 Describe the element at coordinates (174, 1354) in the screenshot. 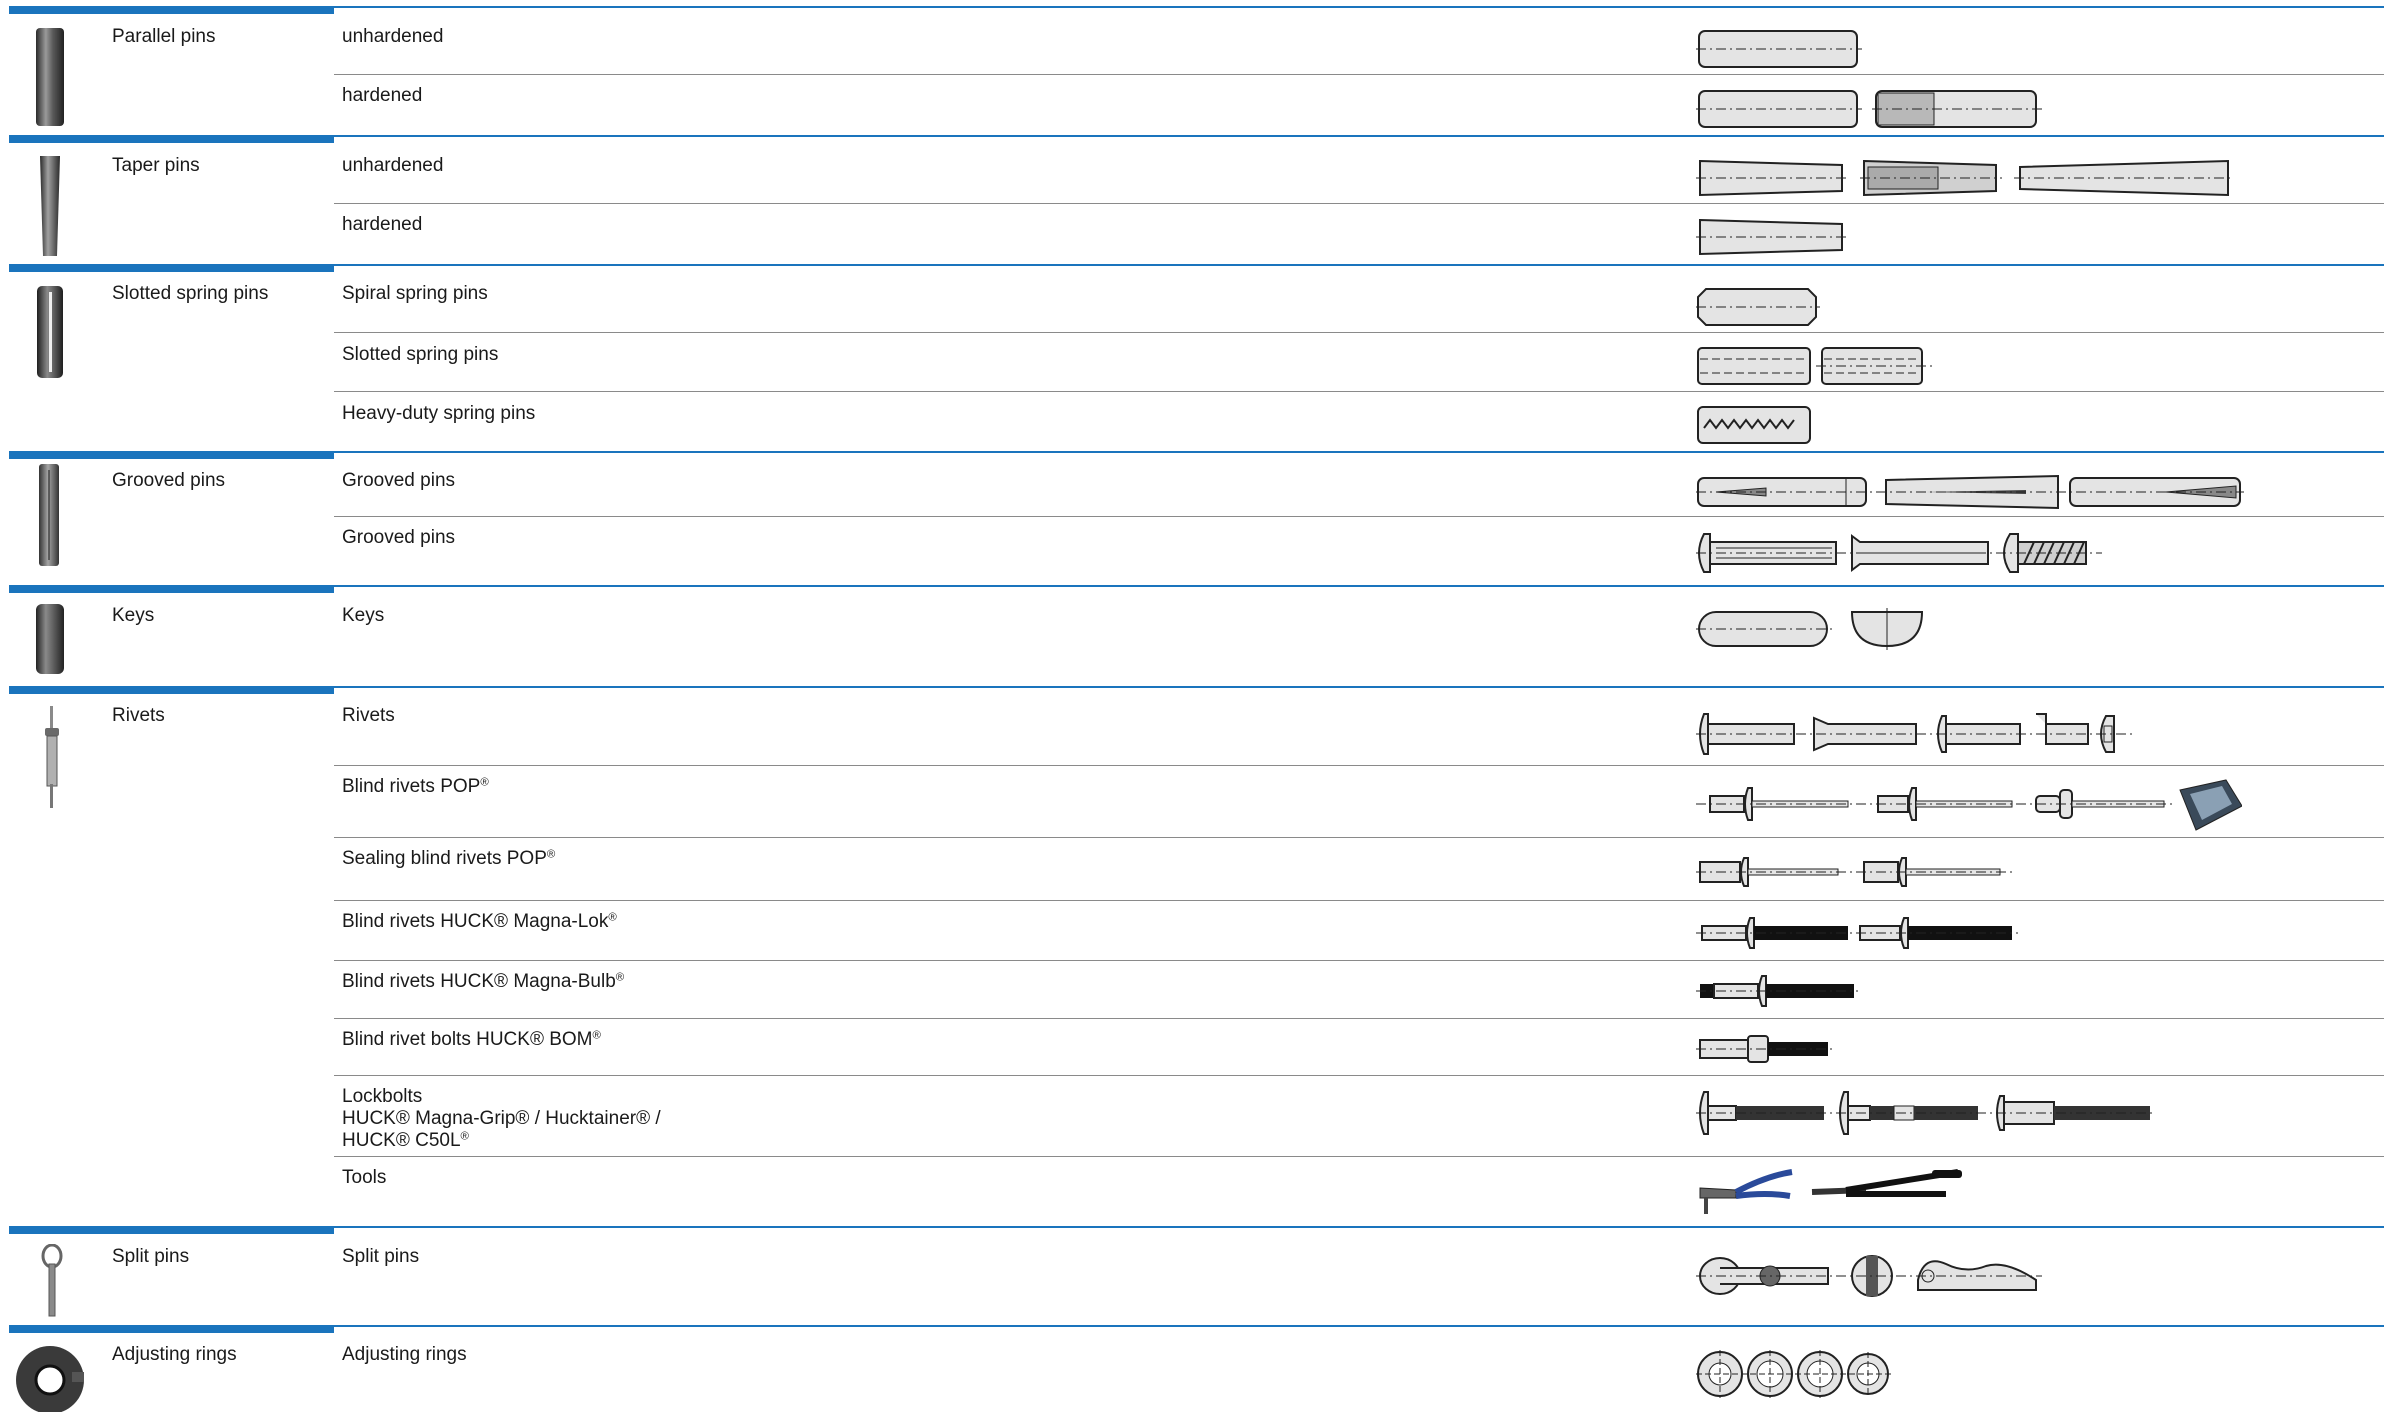

I see `category-label-adjusting-rings: Adjusting rings` at that location.